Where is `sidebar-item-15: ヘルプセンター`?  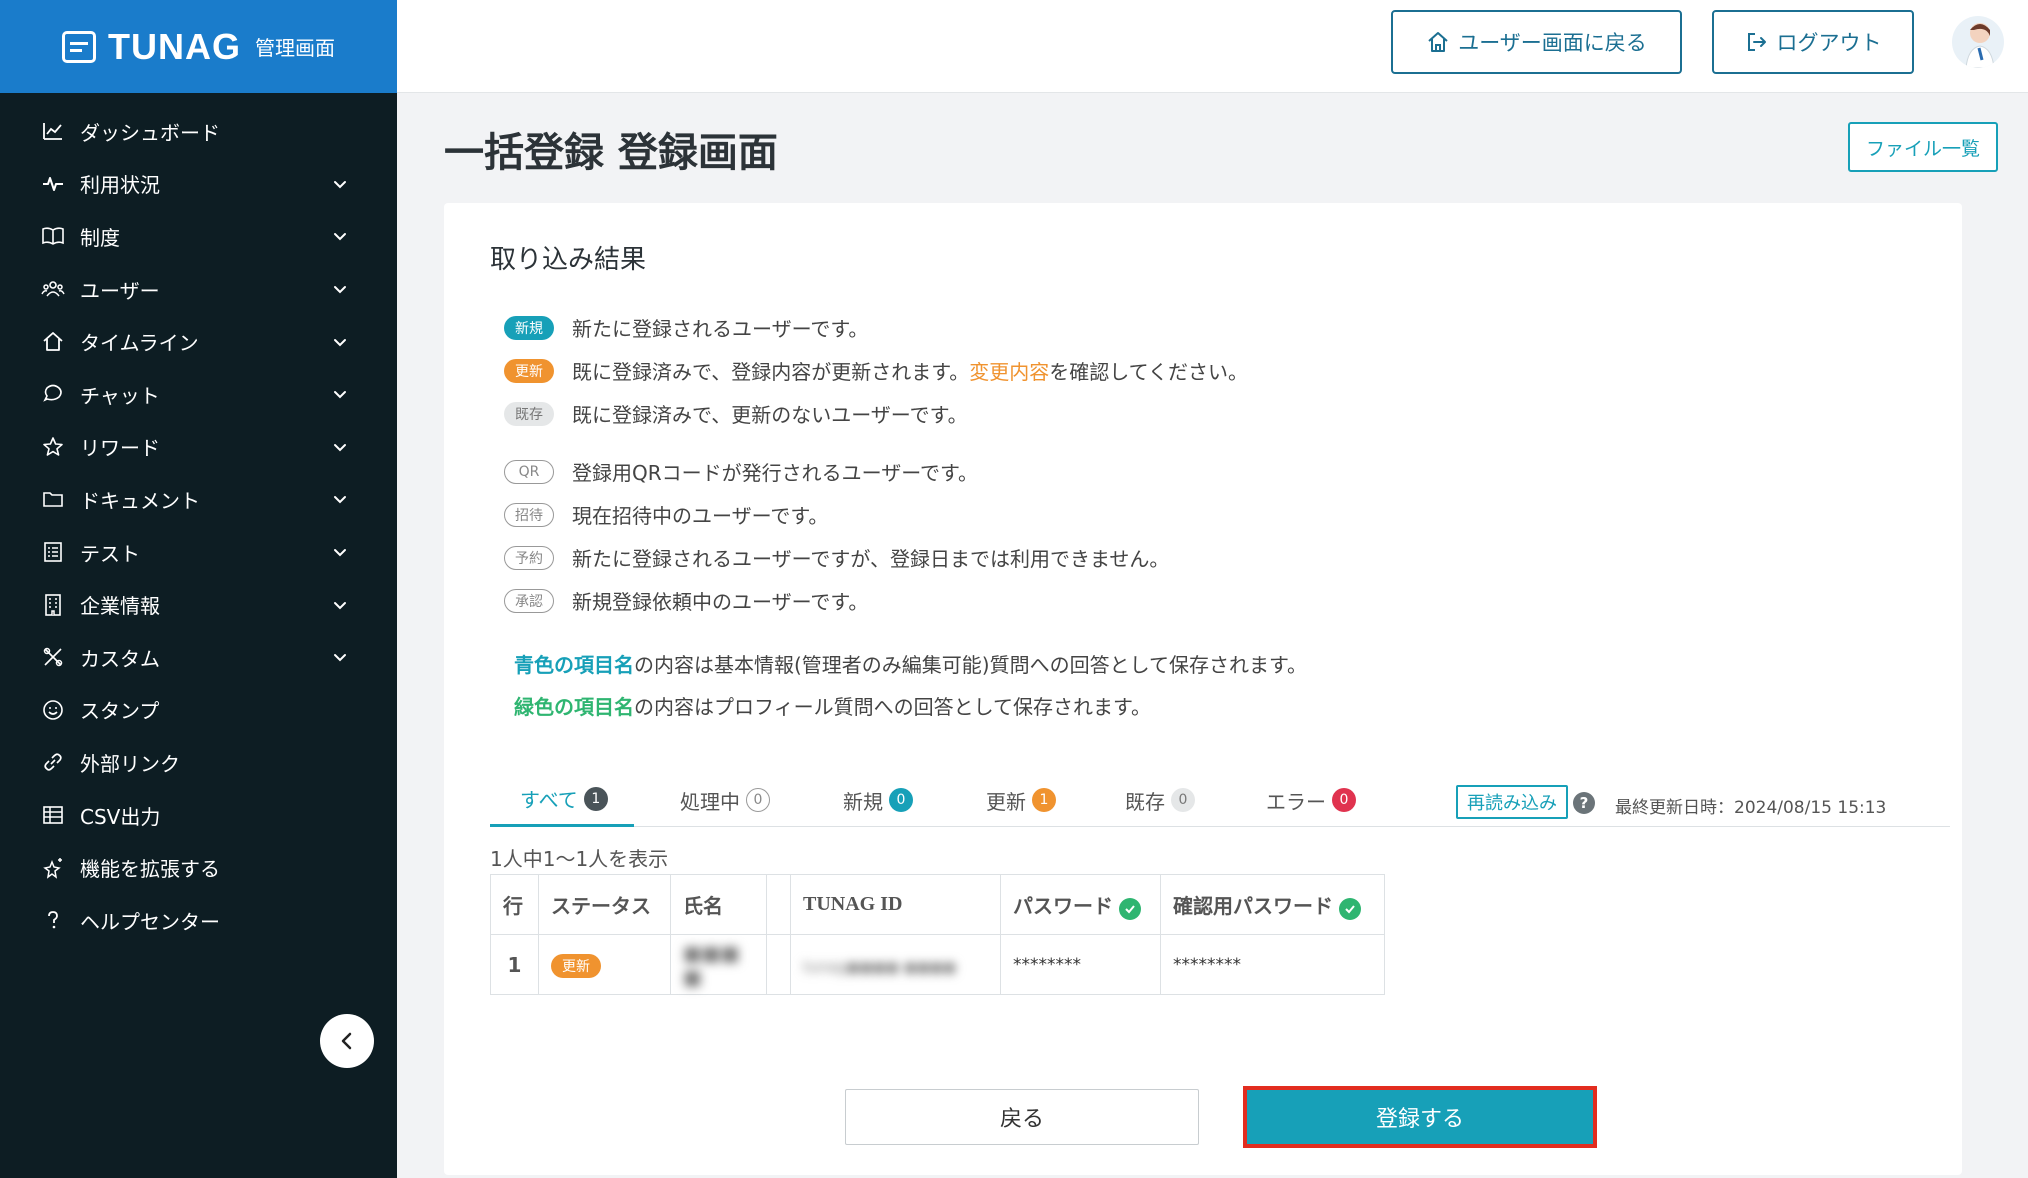
sidebar-item-15: ヘルプセンター is located at coordinates (198, 920).